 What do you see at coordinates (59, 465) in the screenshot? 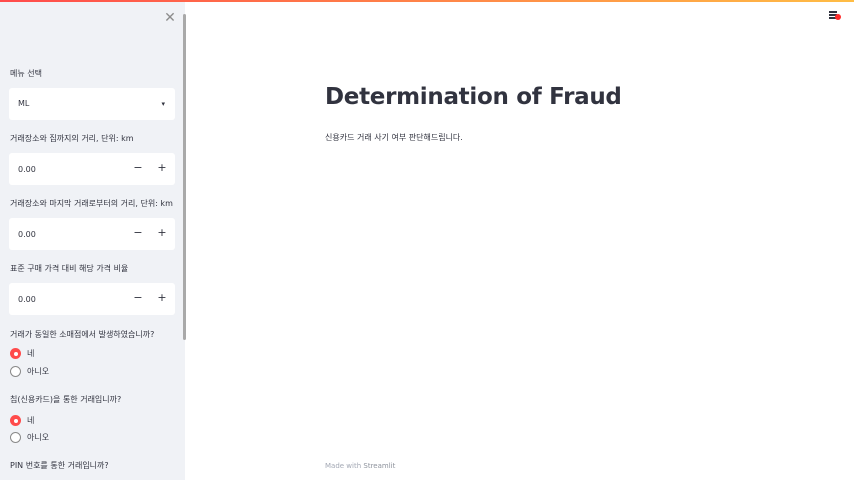
I see `used-pin-label: PIN 번호를 통한 거래입니까?` at bounding box center [59, 465].